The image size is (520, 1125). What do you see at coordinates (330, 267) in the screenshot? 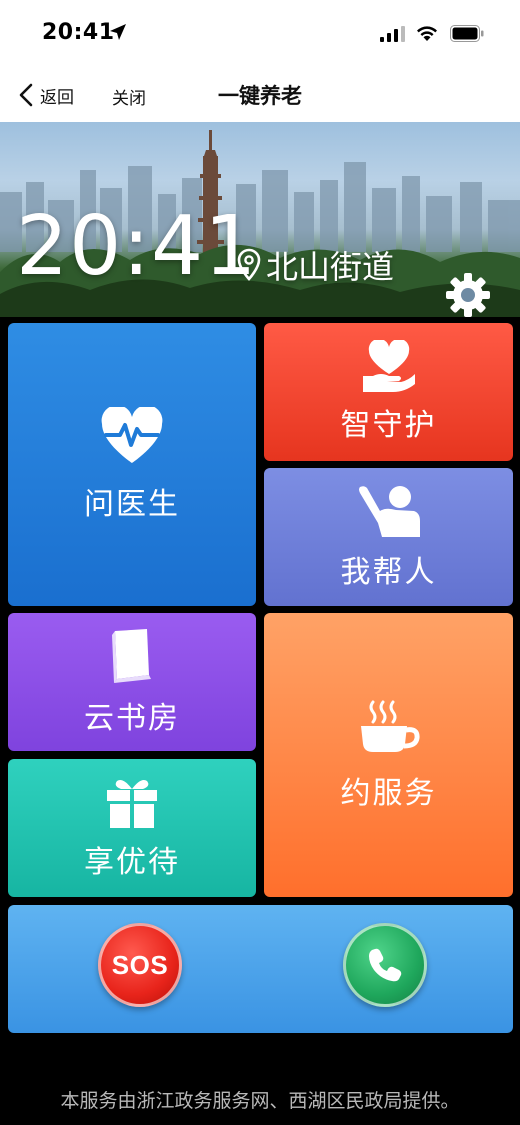
I see `location-label: 北山街道` at bounding box center [330, 267].